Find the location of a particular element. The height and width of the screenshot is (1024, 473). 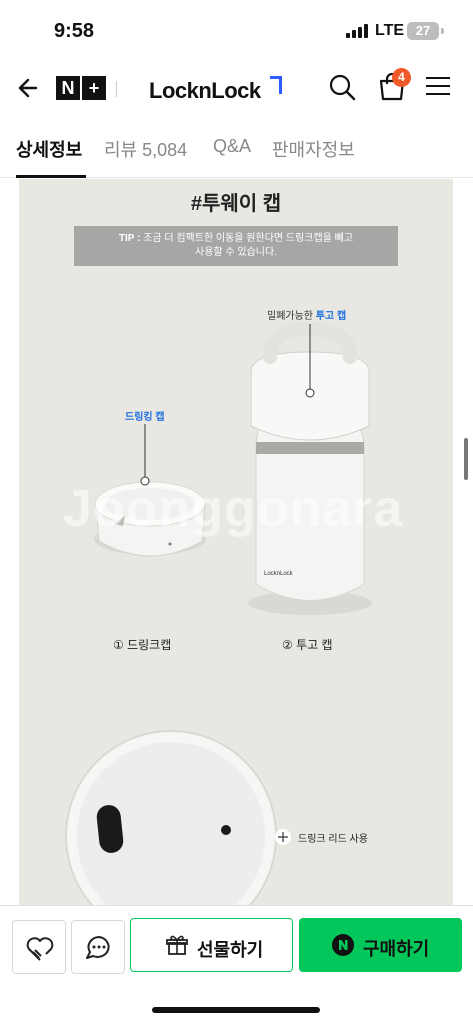

product-tabs: 상세정보 리뷰 5,084 Q&A 판매자정보 is located at coordinates (236, 149).